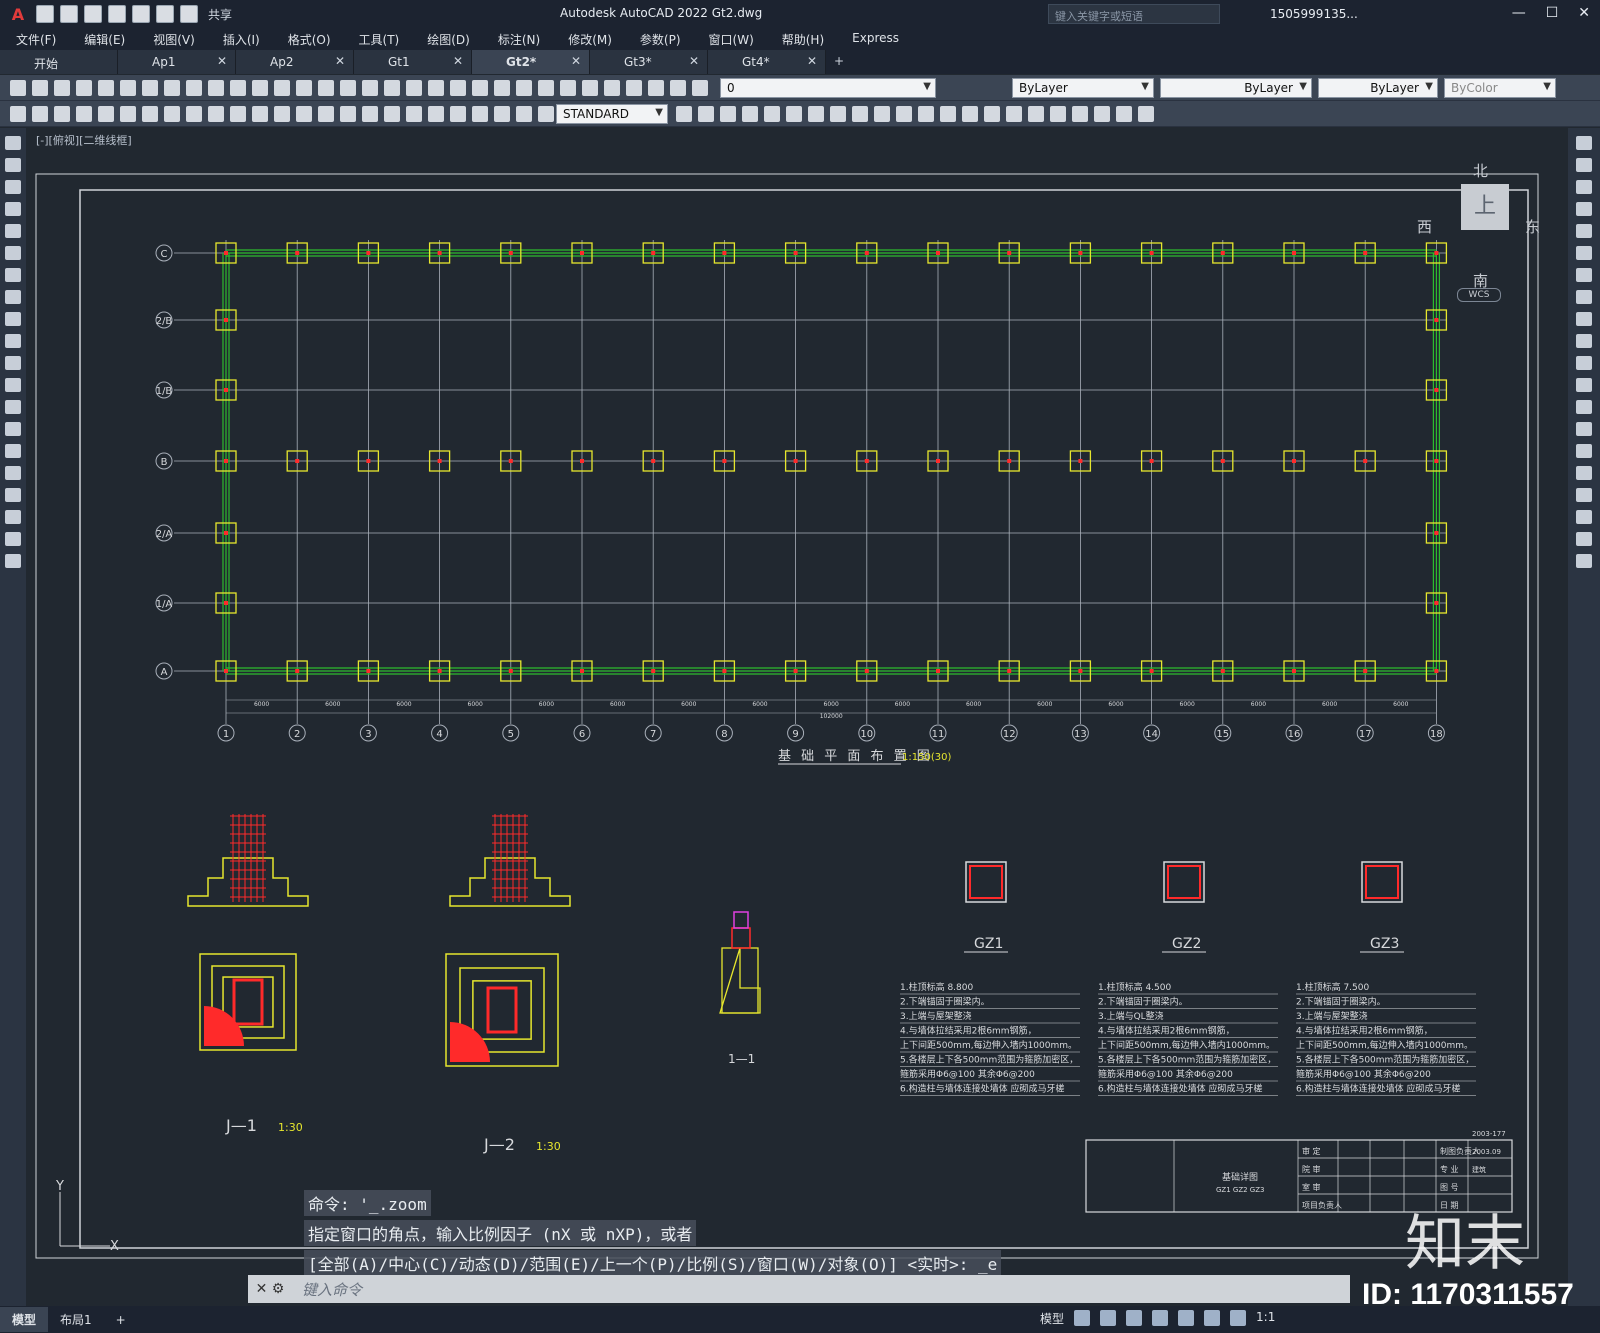  Describe the element at coordinates (413, 62) in the screenshot. I see `document-tab: Gt1 ✕` at that location.